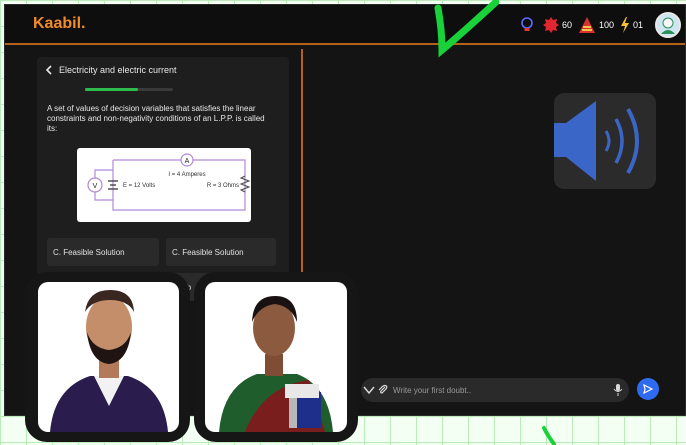  I want to click on profile-avatar, so click(668, 25).